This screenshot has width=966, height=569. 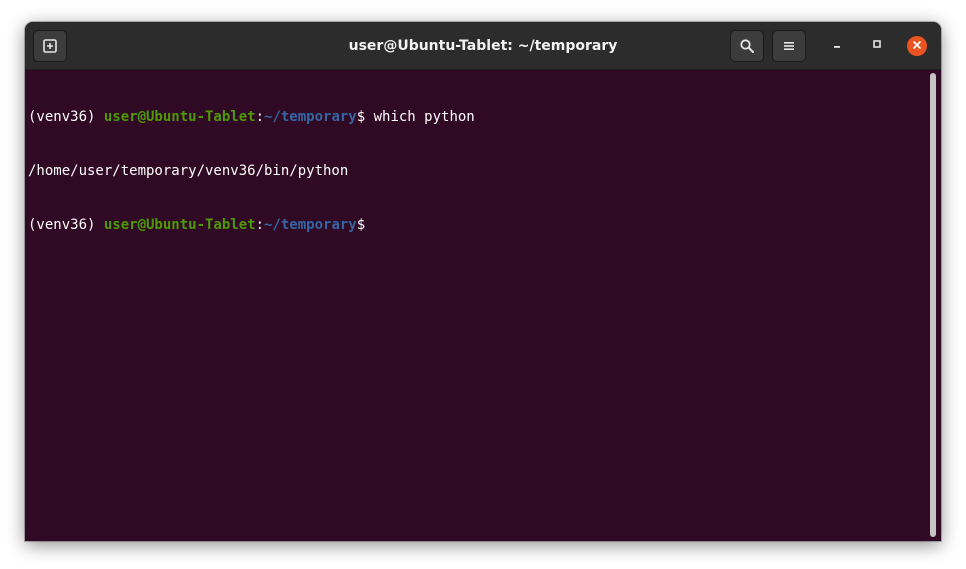 I want to click on search-button, so click(x=747, y=46).